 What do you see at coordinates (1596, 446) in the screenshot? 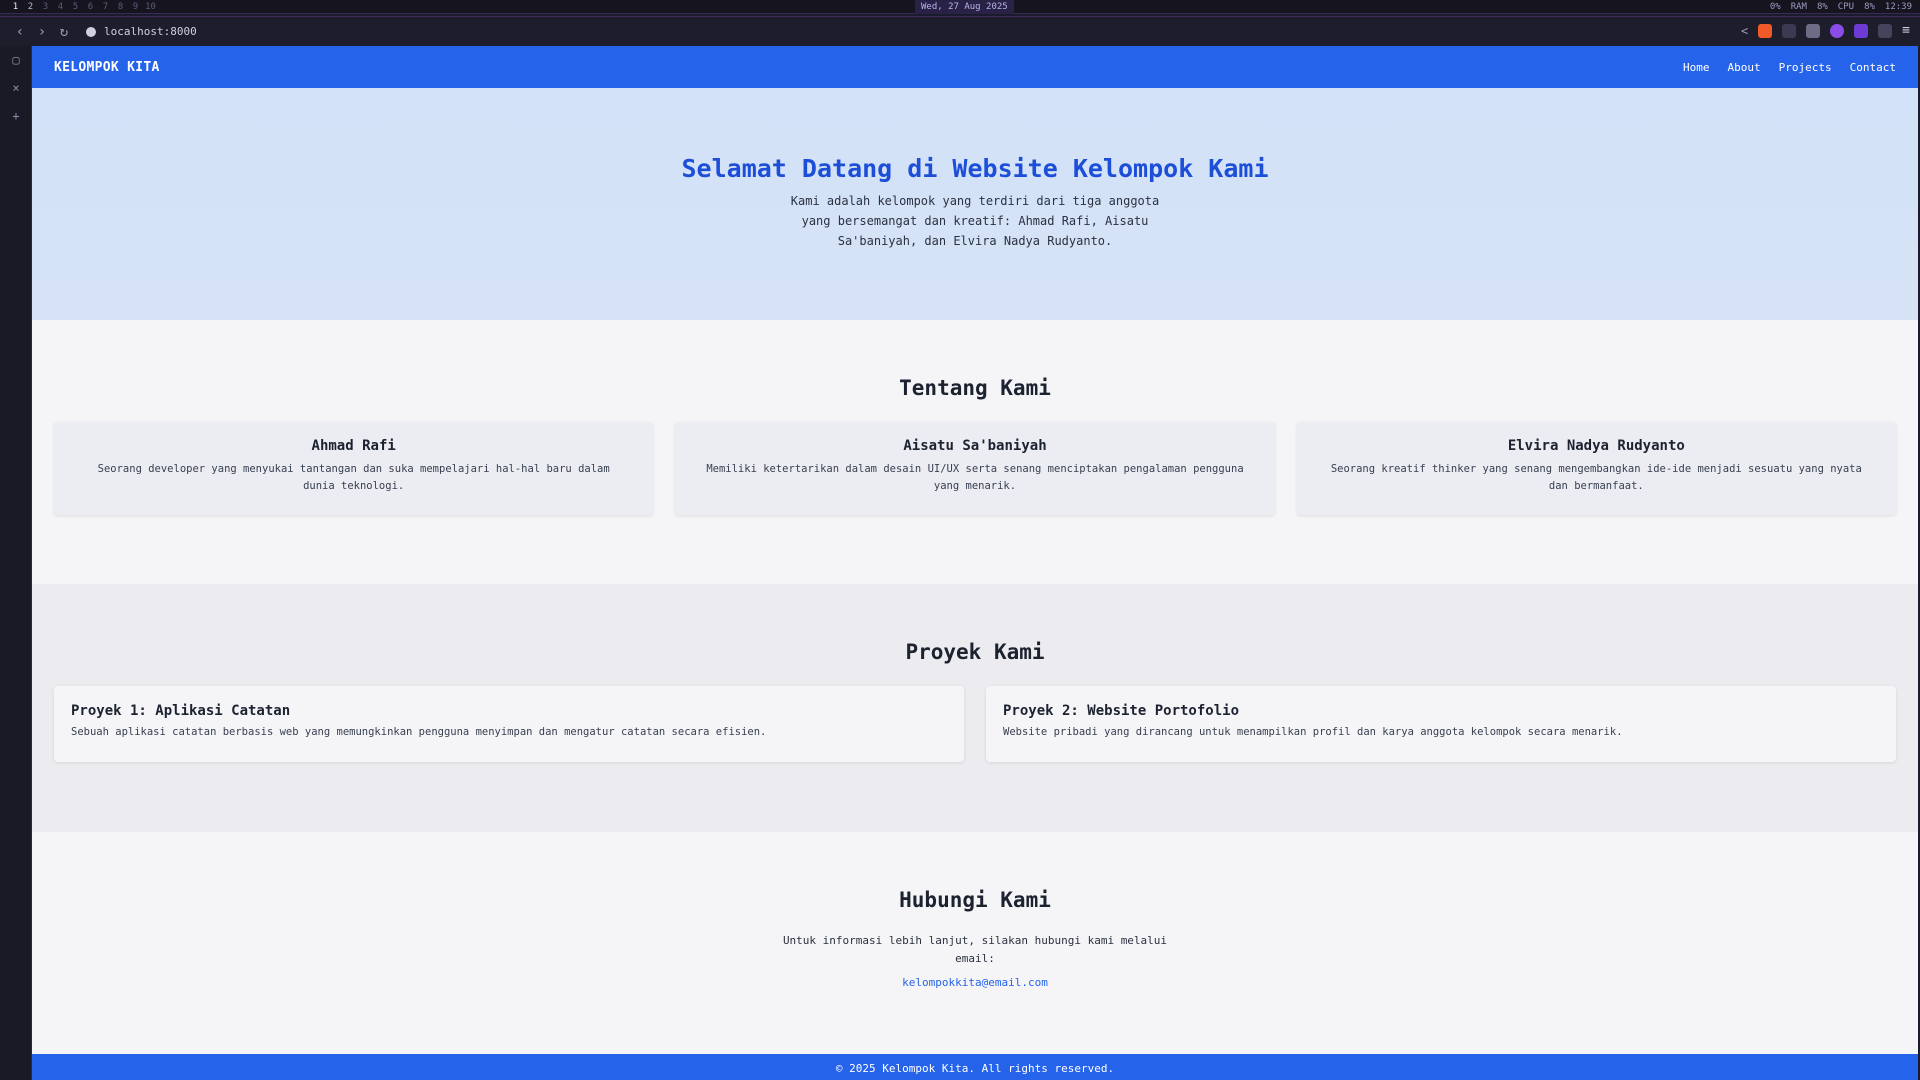
I see `member-name: Elvira Nadya Rudyanto` at bounding box center [1596, 446].